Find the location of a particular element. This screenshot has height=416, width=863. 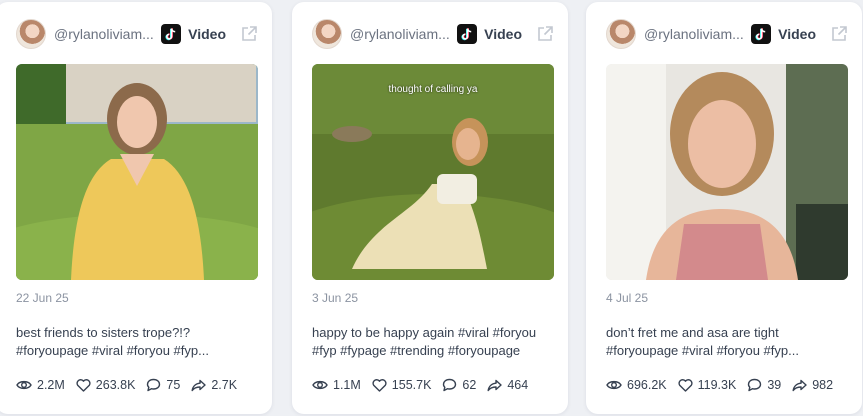

views-stat: 2.2M is located at coordinates (40, 385).